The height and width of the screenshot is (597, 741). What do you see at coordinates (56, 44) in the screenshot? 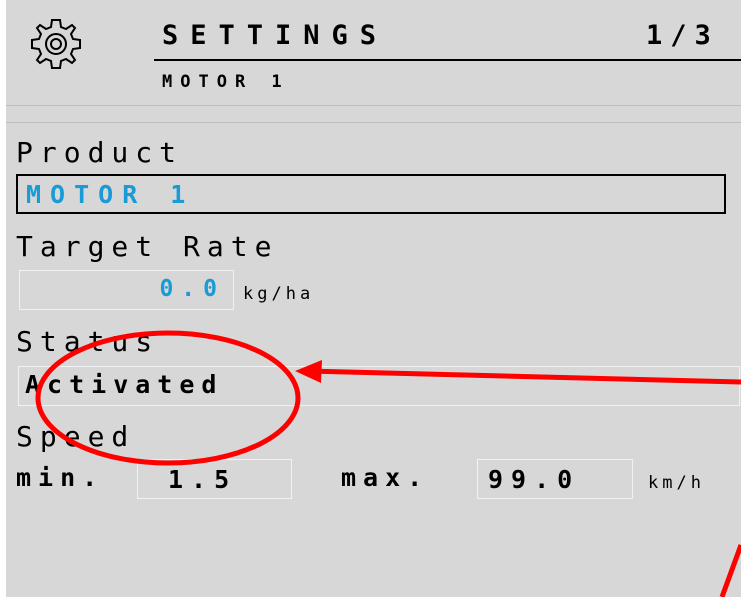
I see `gear-icon` at bounding box center [56, 44].